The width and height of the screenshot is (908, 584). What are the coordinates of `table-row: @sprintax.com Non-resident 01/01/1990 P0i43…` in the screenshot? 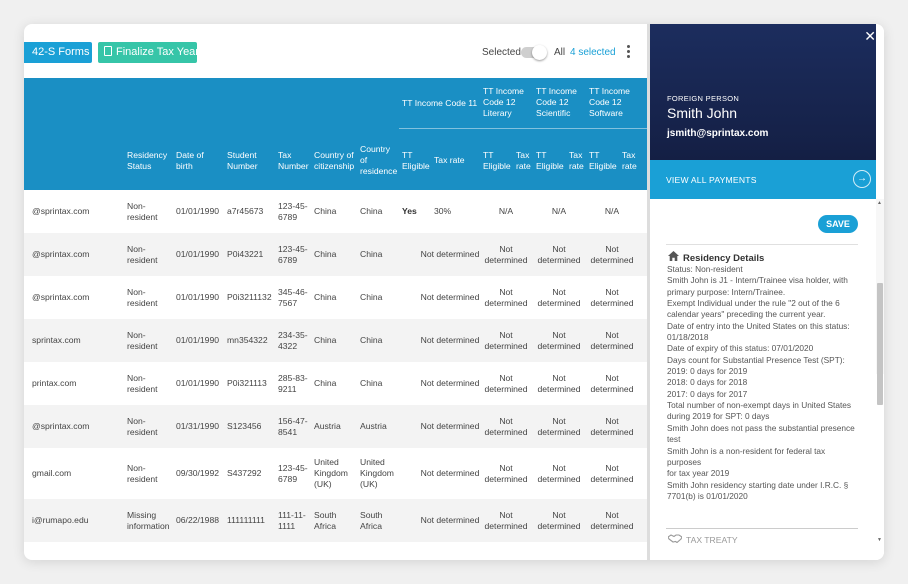 It's located at (335, 254).